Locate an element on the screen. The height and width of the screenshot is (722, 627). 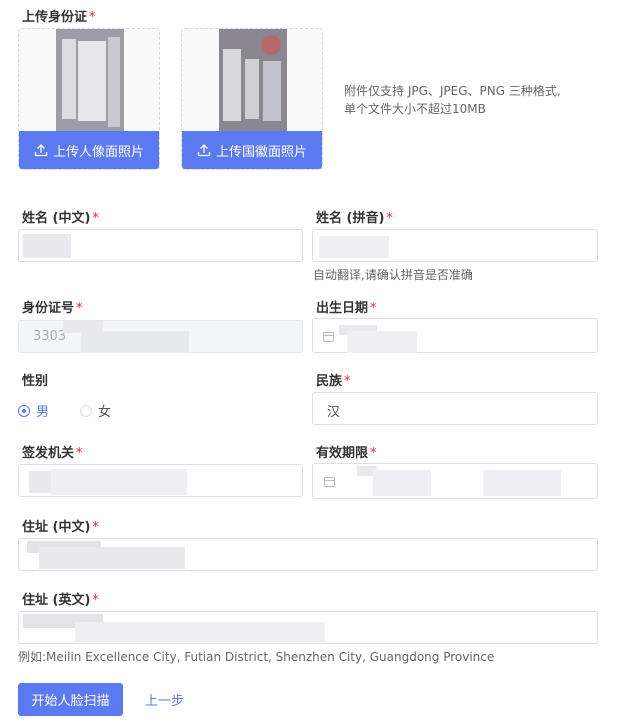
address-en-label: 住址 (英文) * is located at coordinates (60, 600).